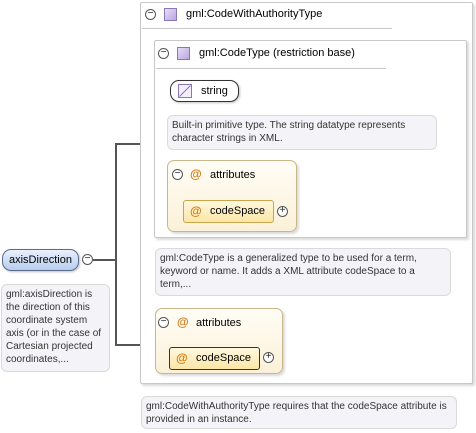 This screenshot has height=433, width=476. What do you see at coordinates (224, 358) in the screenshot?
I see `outer-codespace-name: codeSpace` at bounding box center [224, 358].